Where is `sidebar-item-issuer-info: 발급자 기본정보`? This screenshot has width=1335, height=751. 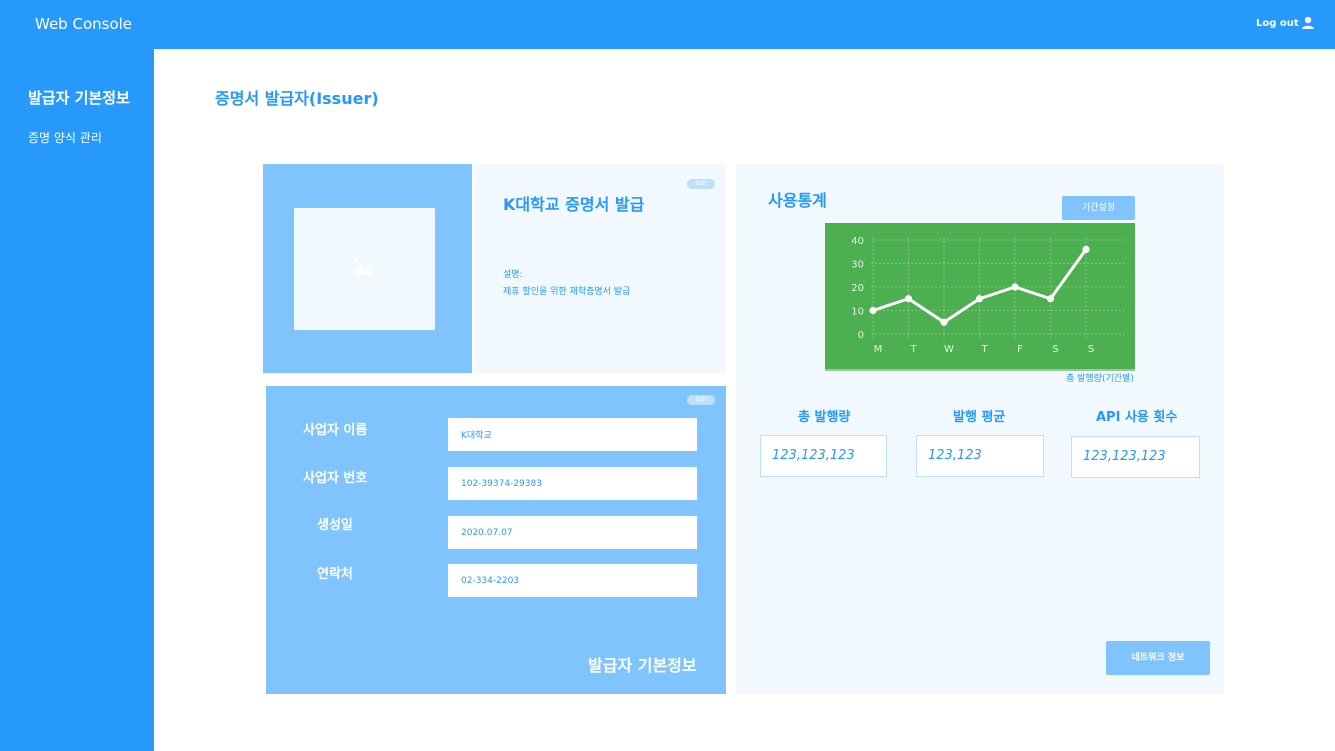
sidebar-item-issuer-info: 발급자 기본정보 is located at coordinates (79, 97).